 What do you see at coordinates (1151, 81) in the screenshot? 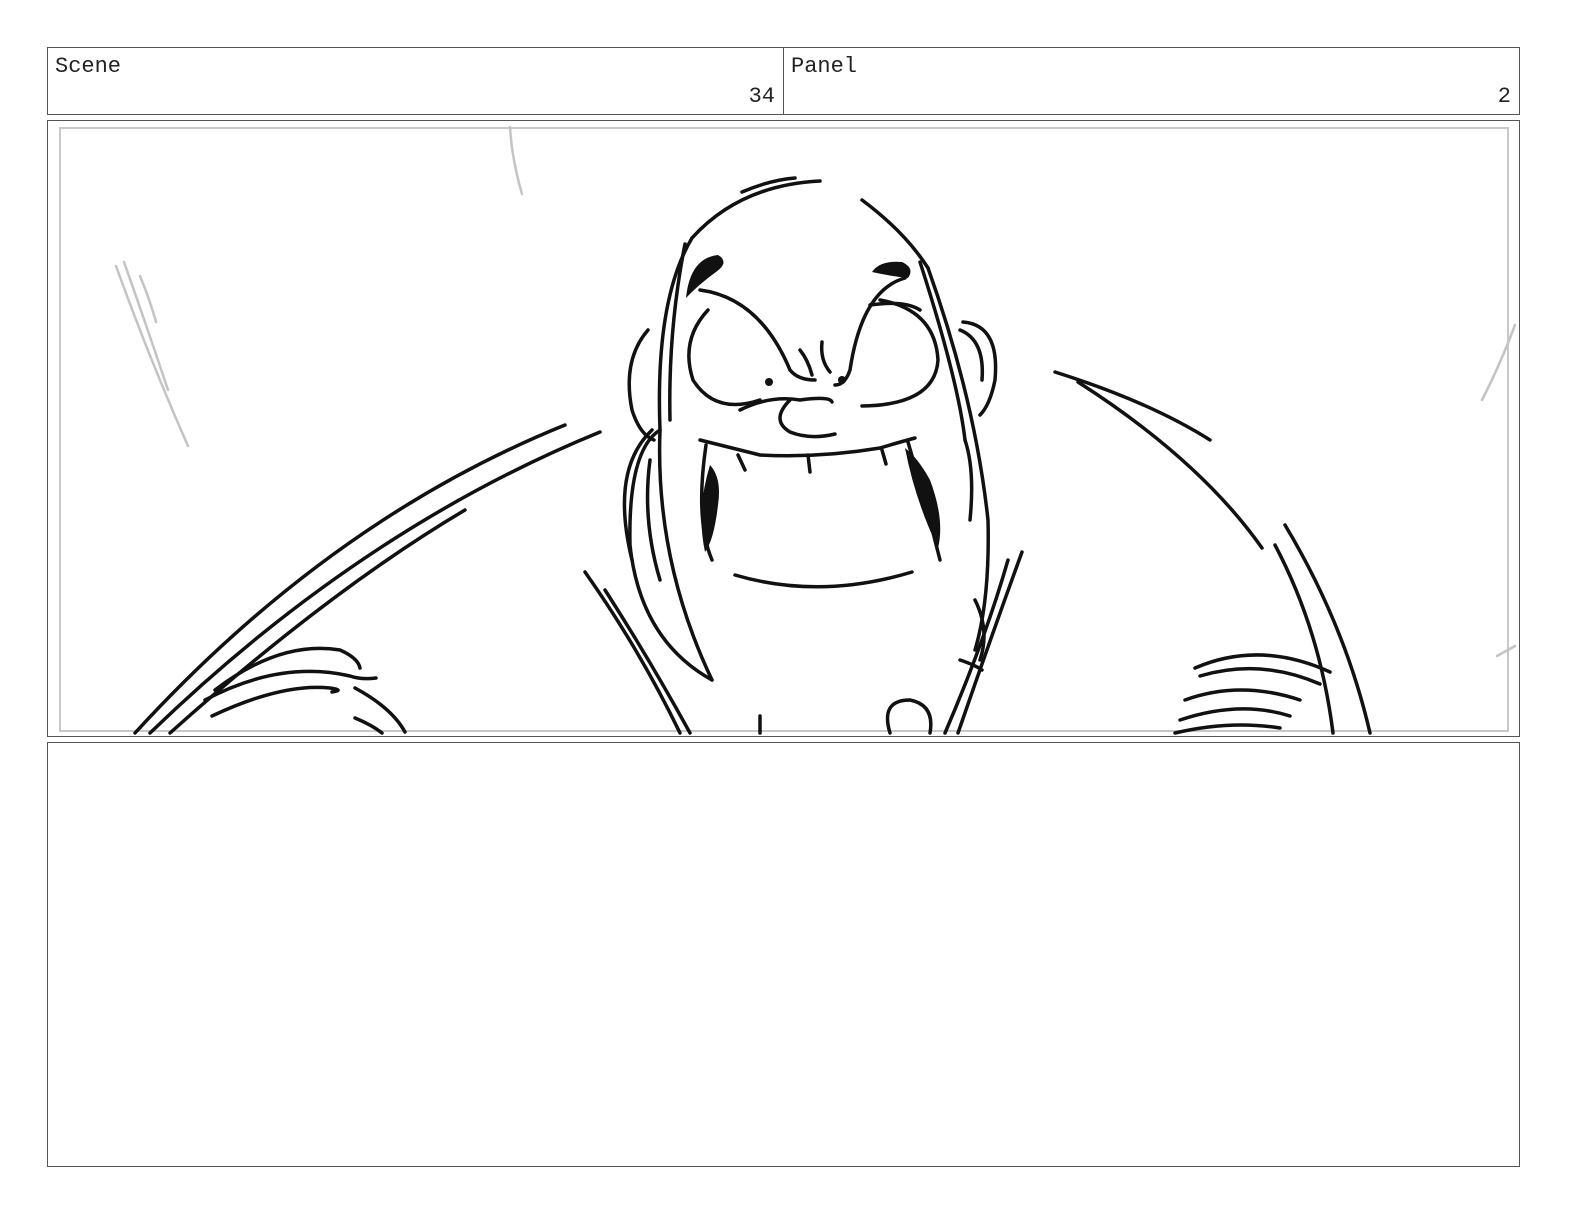
I see `panel-cell: Panel 2` at bounding box center [1151, 81].